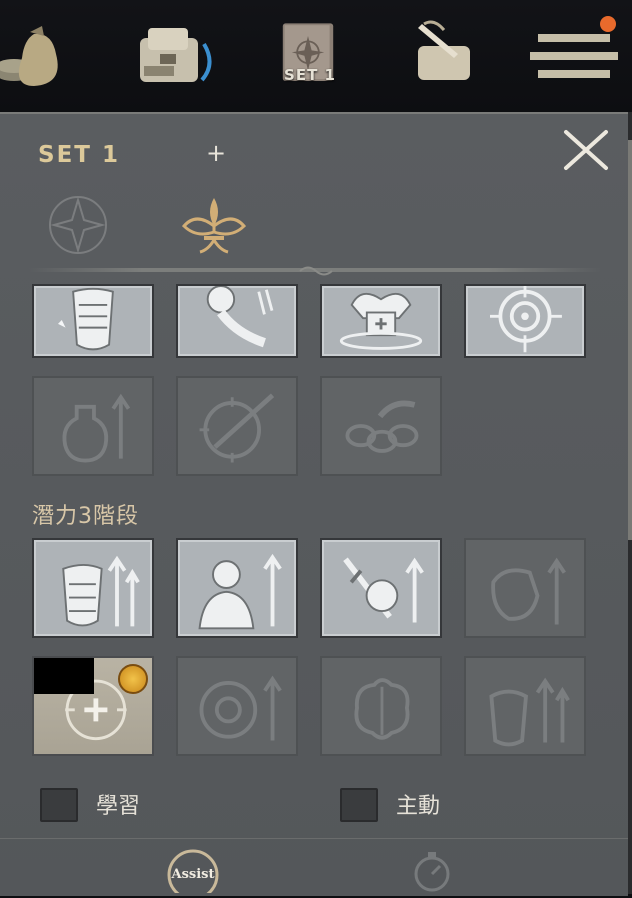  I want to click on sword-apple-up-icon, so click(381, 588).